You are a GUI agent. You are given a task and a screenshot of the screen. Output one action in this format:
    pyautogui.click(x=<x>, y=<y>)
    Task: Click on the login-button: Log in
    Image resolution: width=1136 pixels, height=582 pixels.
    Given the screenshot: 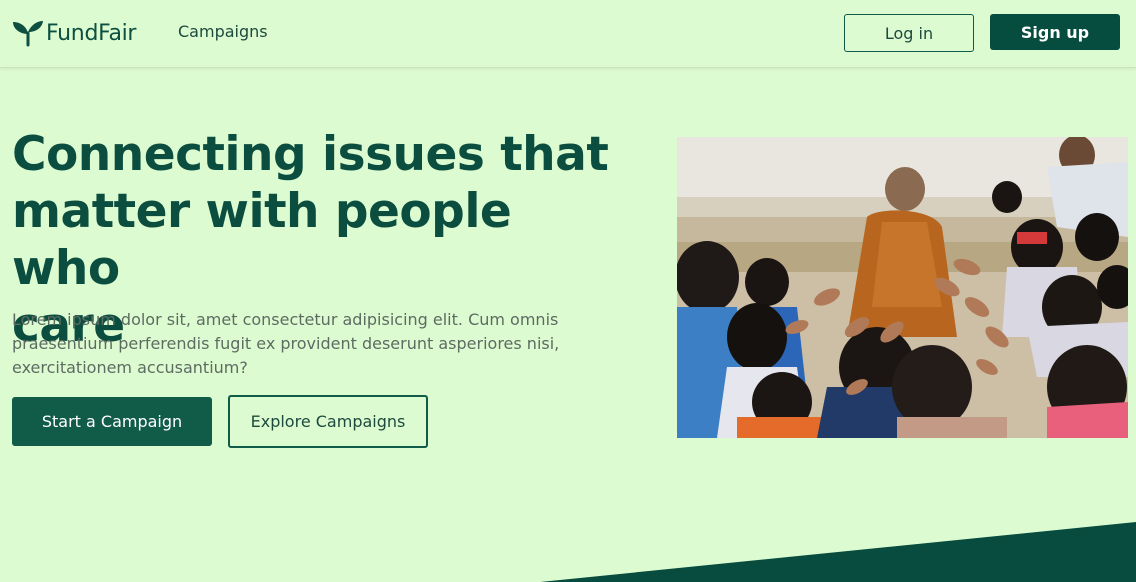 What is the action you would take?
    pyautogui.click(x=909, y=33)
    